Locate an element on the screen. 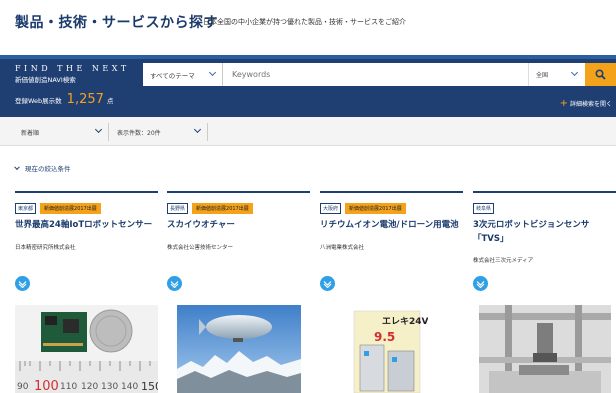 This screenshot has height=393, width=616. search-button is located at coordinates (600, 74).